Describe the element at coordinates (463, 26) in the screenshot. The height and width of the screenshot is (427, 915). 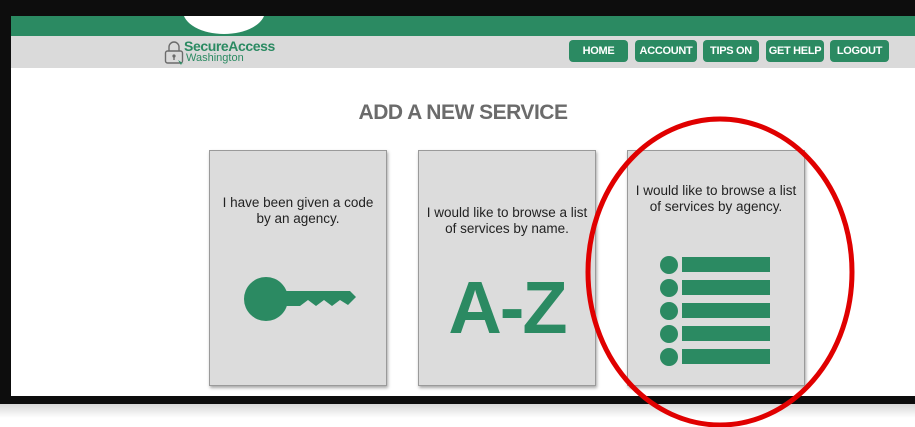
I see `top-green-bar` at that location.